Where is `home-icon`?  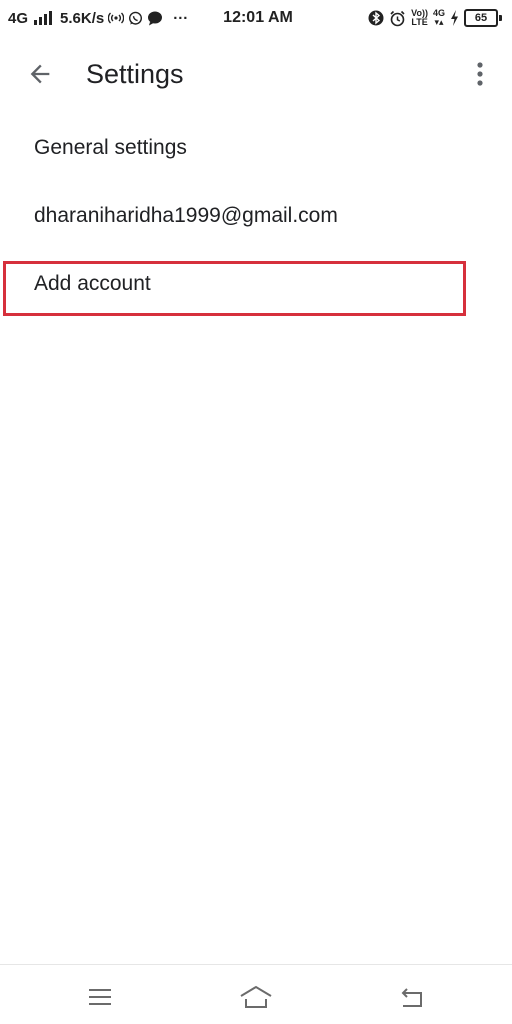
home-icon is located at coordinates (256, 996).